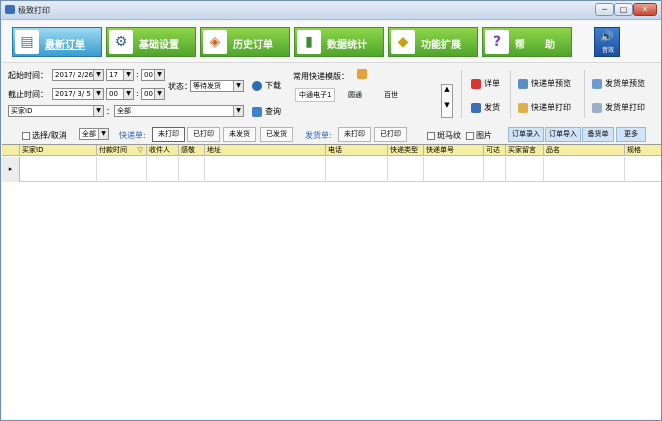 The width and height of the screenshot is (662, 421). What do you see at coordinates (78, 94) in the screenshot?
I see `end-date-picker: 2017/ 3/ 5 ▼` at bounding box center [78, 94].